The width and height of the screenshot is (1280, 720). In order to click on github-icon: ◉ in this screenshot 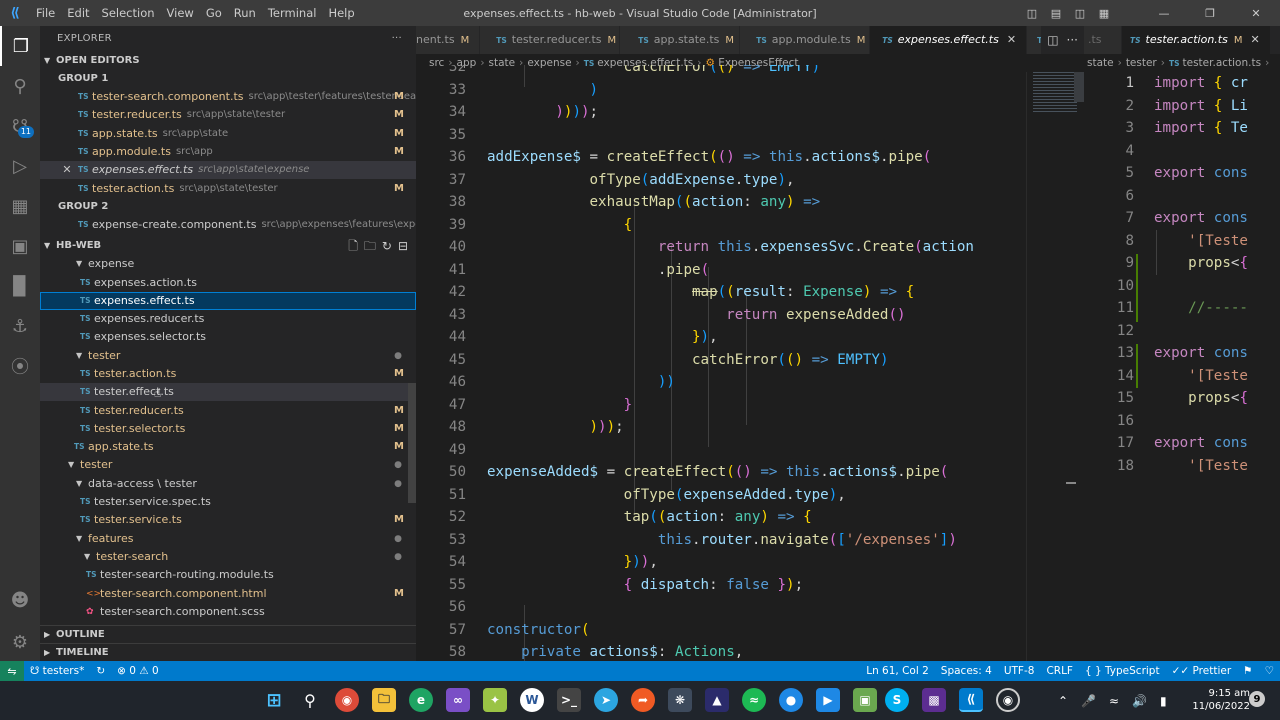, I will do `click(1008, 700)`.